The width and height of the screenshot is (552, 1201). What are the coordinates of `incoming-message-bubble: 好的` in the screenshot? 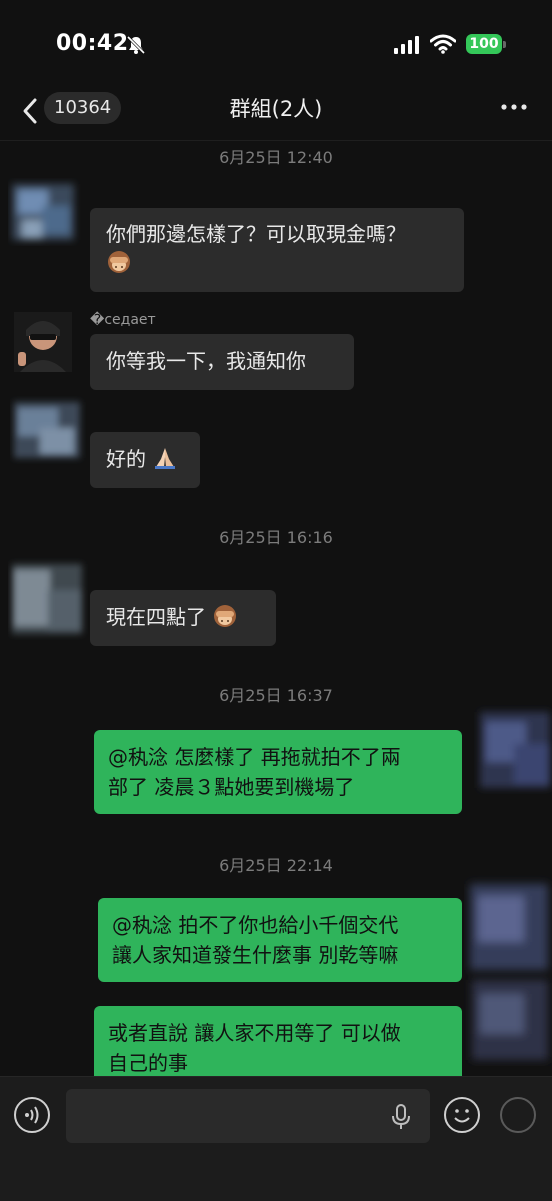 It's located at (145, 460).